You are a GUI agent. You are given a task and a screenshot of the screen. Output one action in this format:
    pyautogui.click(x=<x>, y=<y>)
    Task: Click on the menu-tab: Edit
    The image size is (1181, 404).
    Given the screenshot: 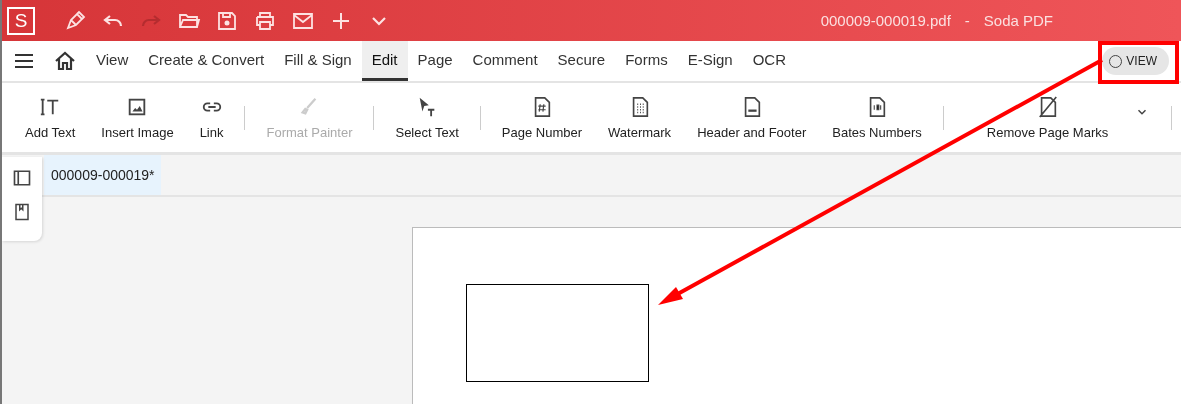 What is the action you would take?
    pyautogui.click(x=384, y=61)
    